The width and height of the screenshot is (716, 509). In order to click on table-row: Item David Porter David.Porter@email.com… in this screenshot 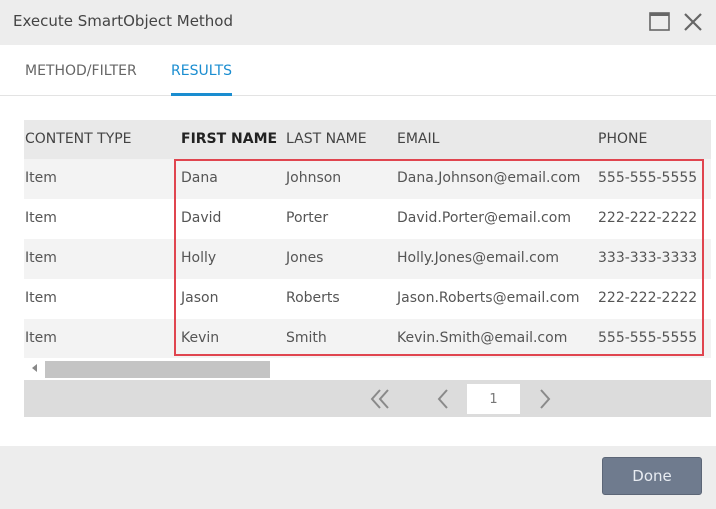, I will do `click(367, 219)`.